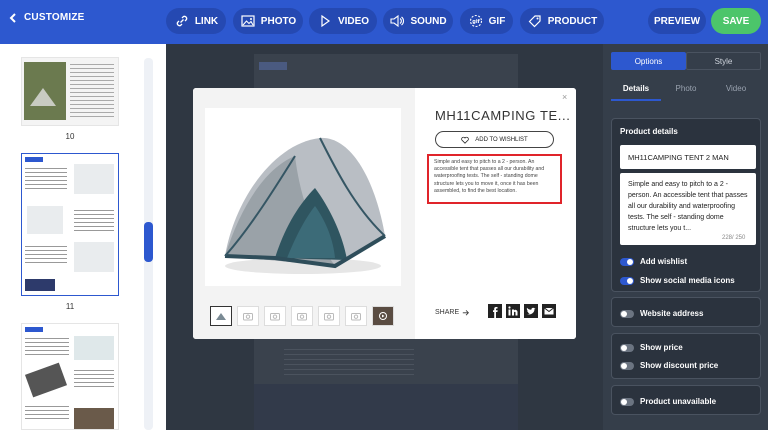 This screenshot has height=430, width=768. What do you see at coordinates (522, 311) in the screenshot?
I see `social-icons` at bounding box center [522, 311].